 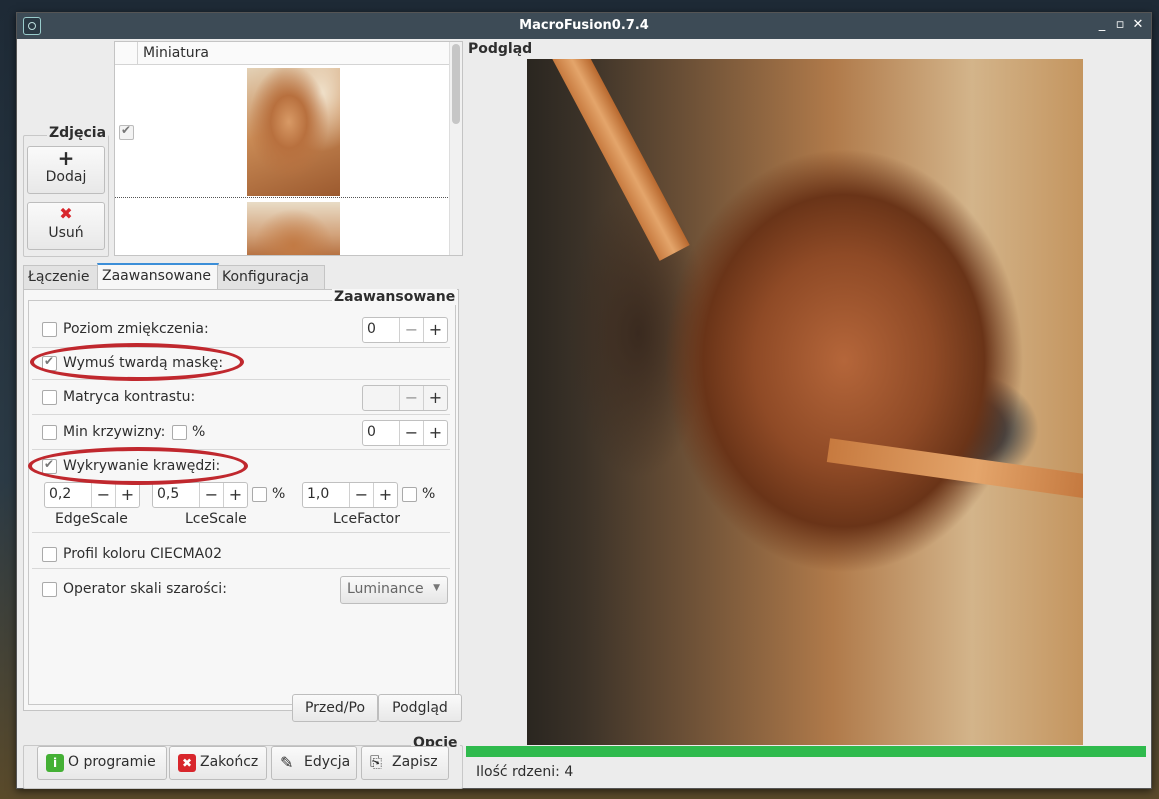 What do you see at coordinates (318, 494) in the screenshot?
I see `lce-factor-value: 1,0` at bounding box center [318, 494].